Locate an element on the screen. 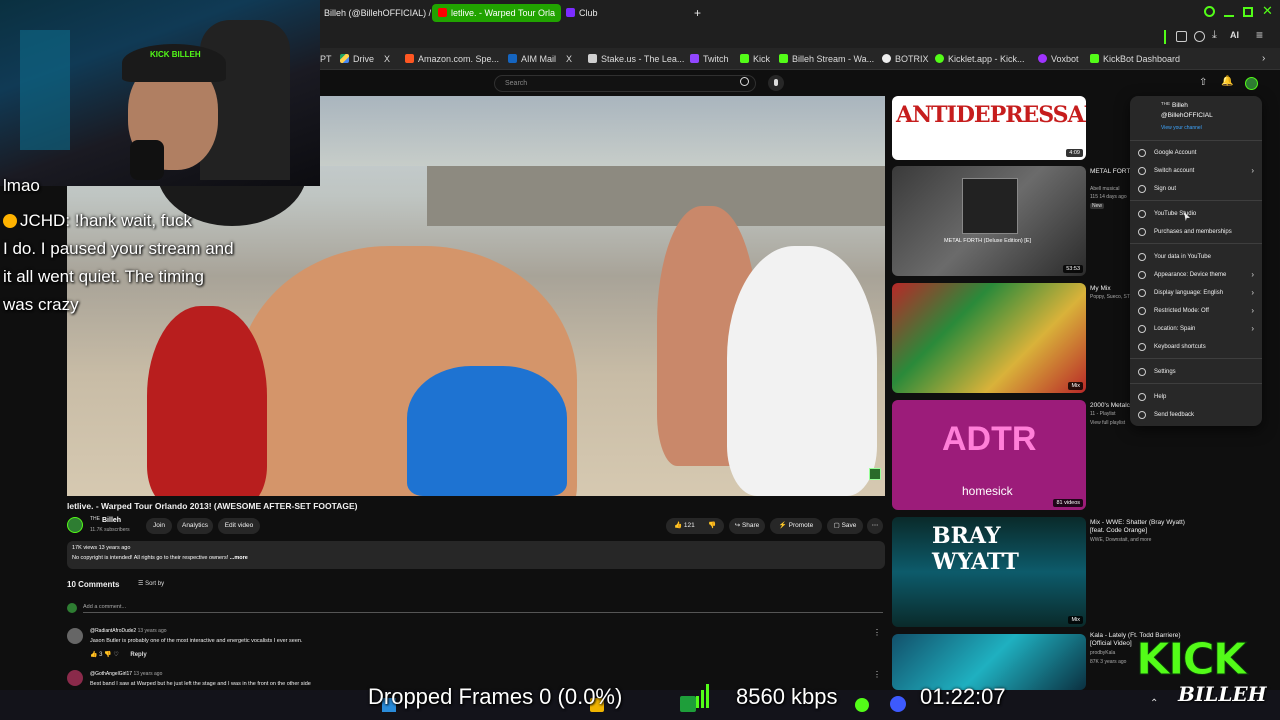  video-count-badge: 81 videos is located at coordinates (1068, 503).